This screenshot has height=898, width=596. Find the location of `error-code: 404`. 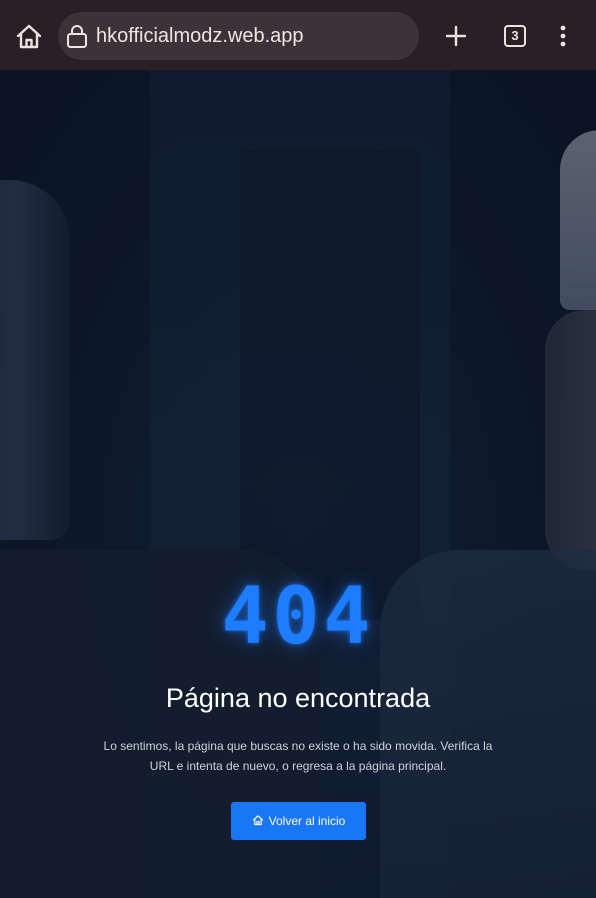

error-code: 404 is located at coordinates (298, 617).